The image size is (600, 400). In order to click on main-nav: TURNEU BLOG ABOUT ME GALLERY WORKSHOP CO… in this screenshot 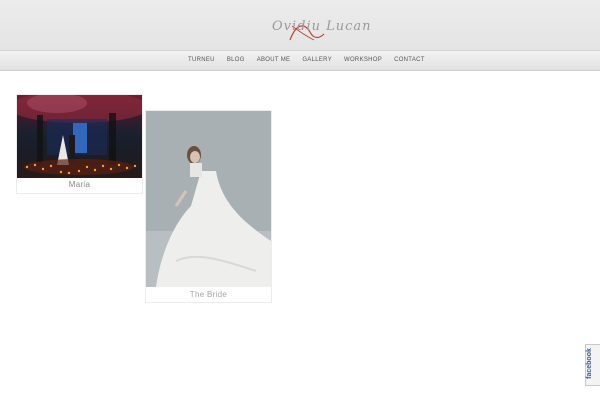, I will do `click(300, 60)`.